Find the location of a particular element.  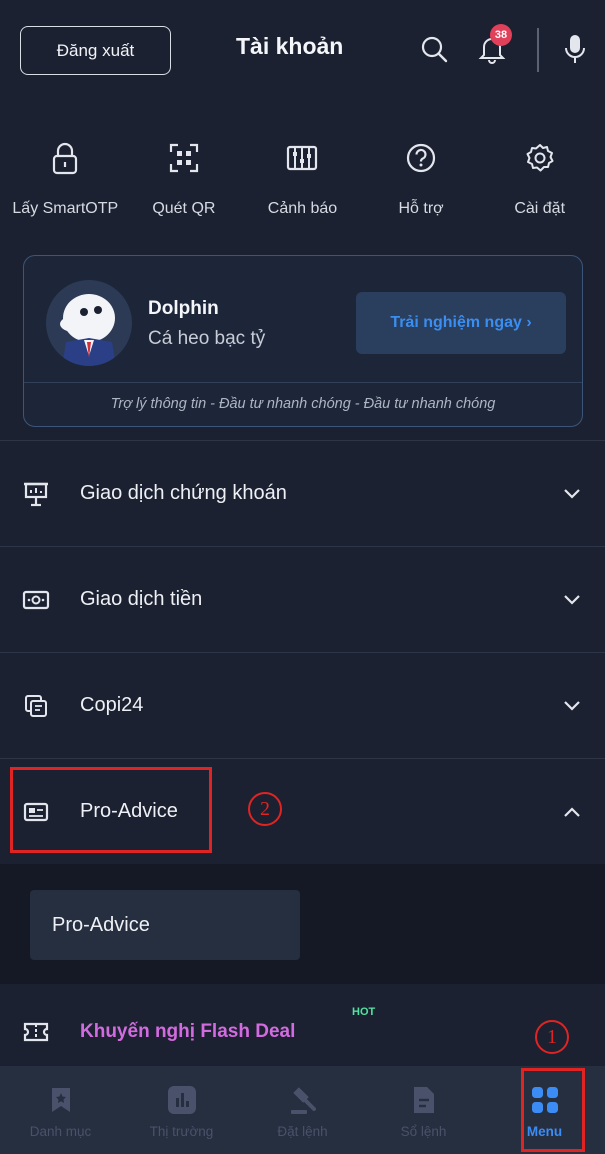

cash-icon is located at coordinates (36, 600).